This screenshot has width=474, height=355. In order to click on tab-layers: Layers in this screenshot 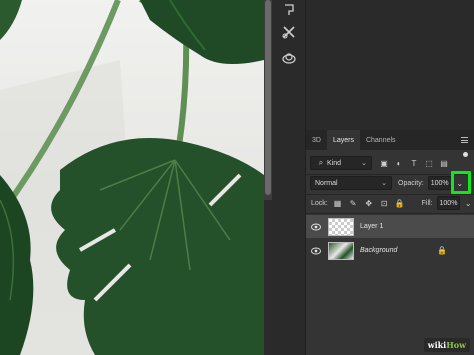, I will do `click(343, 140)`.